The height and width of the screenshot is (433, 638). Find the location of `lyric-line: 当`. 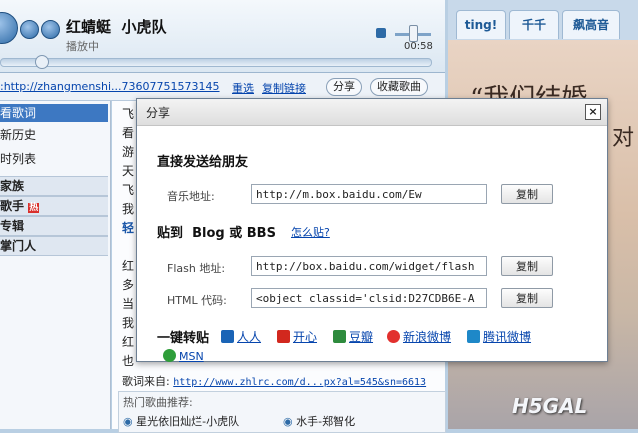

lyric-line: 当 is located at coordinates (128, 304).